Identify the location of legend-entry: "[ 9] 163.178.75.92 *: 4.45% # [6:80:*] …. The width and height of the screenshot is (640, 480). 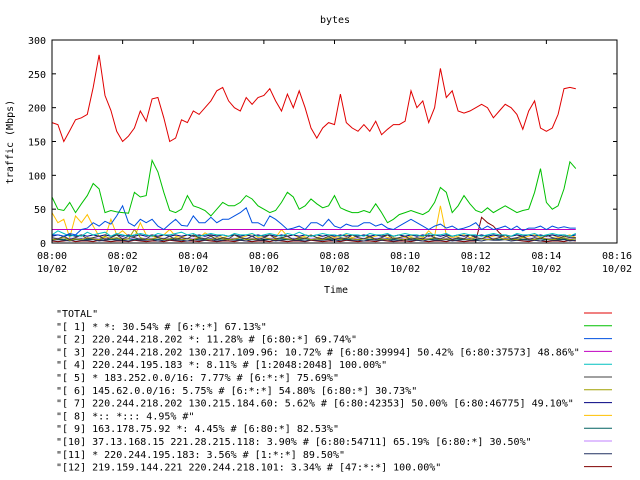
(334, 429).